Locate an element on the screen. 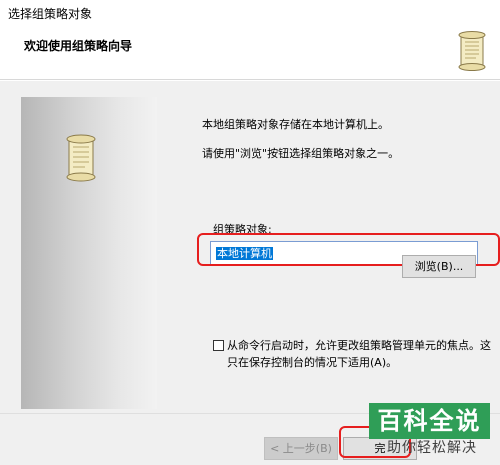 The image size is (500, 465). info-line-1: 本地组策略对象存储在本地计算机上。 is located at coordinates (295, 124).